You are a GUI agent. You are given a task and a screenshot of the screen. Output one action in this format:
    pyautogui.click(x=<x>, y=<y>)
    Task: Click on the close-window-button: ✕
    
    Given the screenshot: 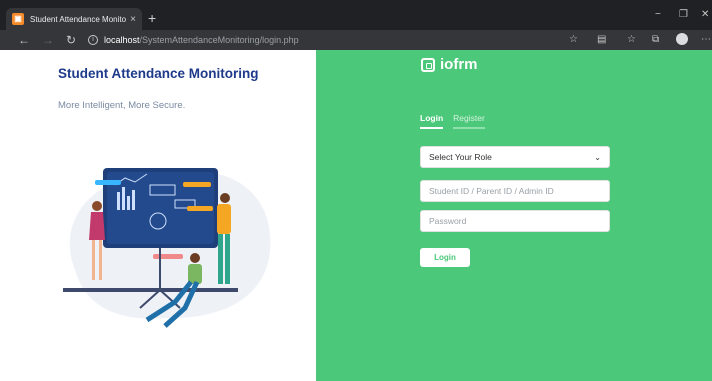 What is the action you would take?
    pyautogui.click(x=705, y=14)
    